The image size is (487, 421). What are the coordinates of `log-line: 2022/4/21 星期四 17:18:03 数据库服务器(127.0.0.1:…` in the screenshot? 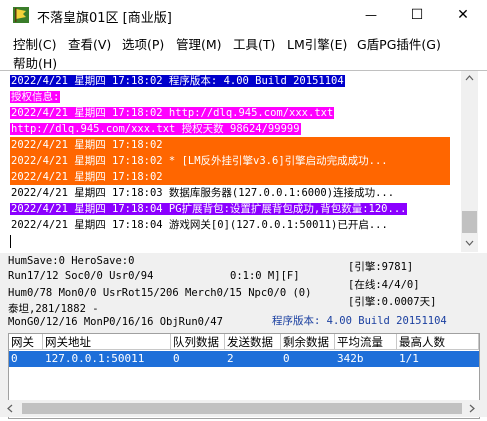 It's located at (235, 193).